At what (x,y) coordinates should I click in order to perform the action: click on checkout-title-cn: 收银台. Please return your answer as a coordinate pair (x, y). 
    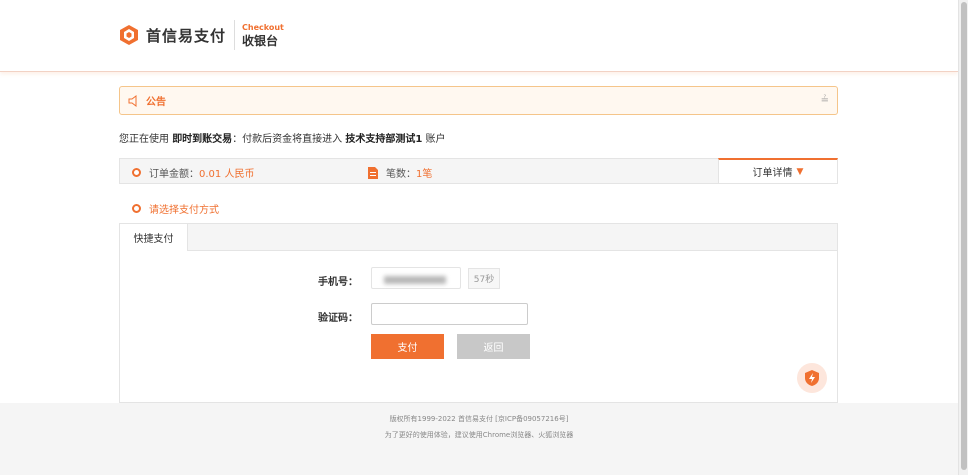
    Looking at the image, I should click on (260, 40).